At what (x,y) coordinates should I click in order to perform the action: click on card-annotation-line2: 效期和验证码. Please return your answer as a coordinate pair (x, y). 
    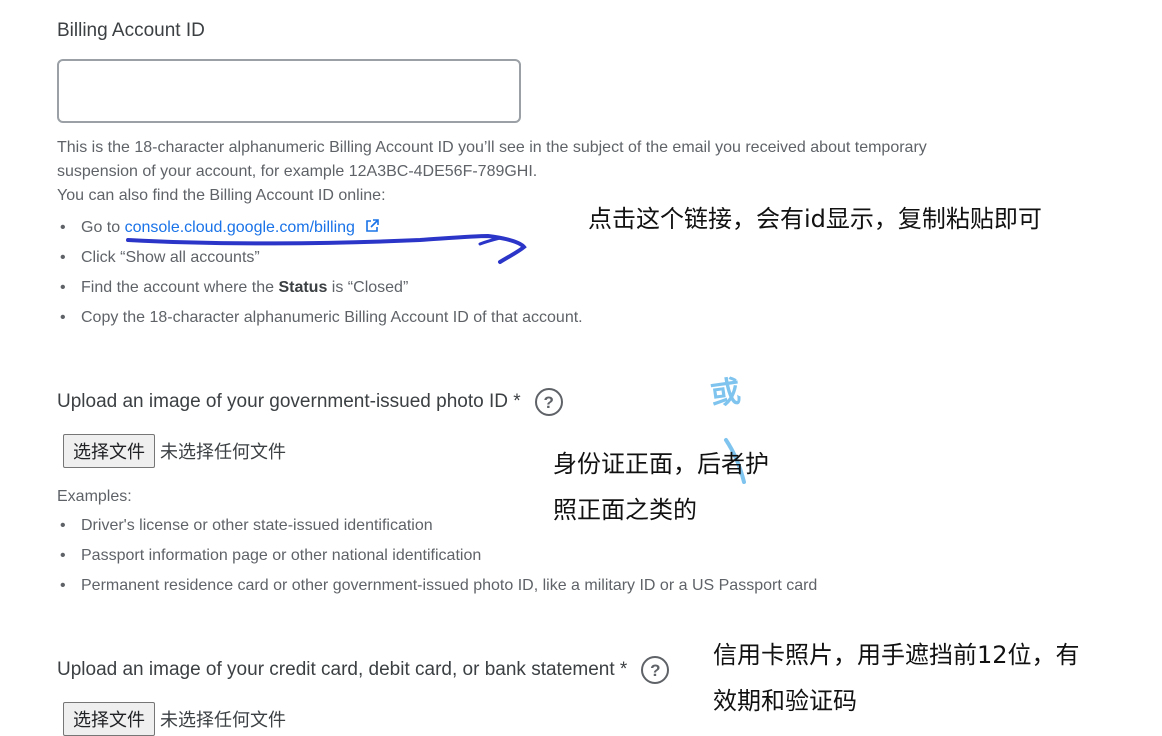
    Looking at the image, I should click on (785, 701).